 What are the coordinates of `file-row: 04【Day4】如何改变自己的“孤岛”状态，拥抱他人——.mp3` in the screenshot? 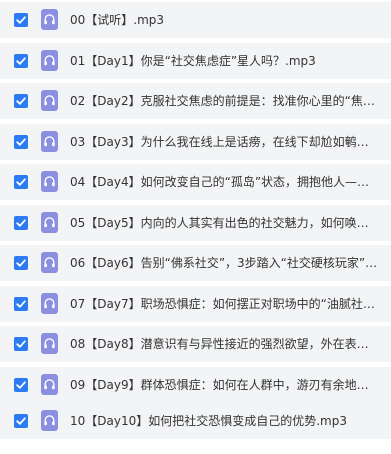 It's located at (195, 182).